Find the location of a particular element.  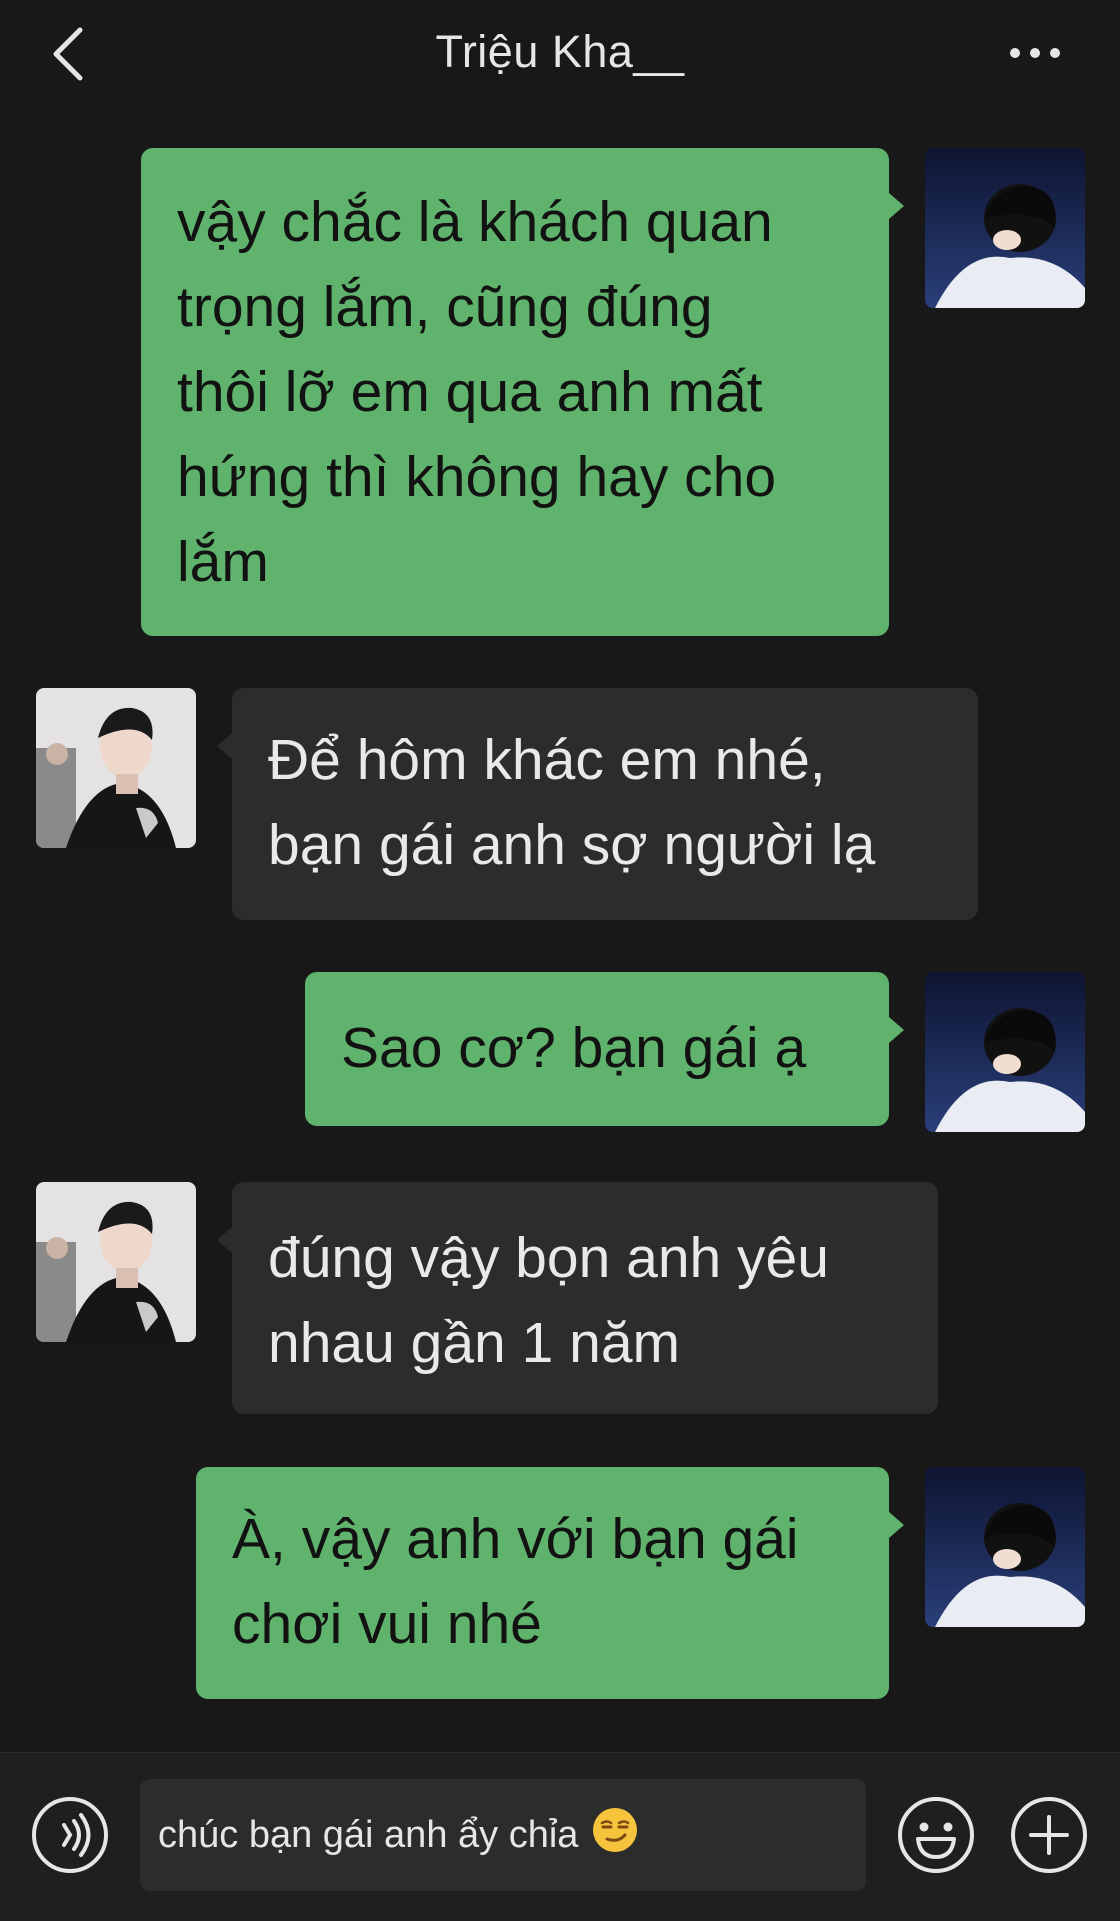

plus-button is located at coordinates (1049, 1835).